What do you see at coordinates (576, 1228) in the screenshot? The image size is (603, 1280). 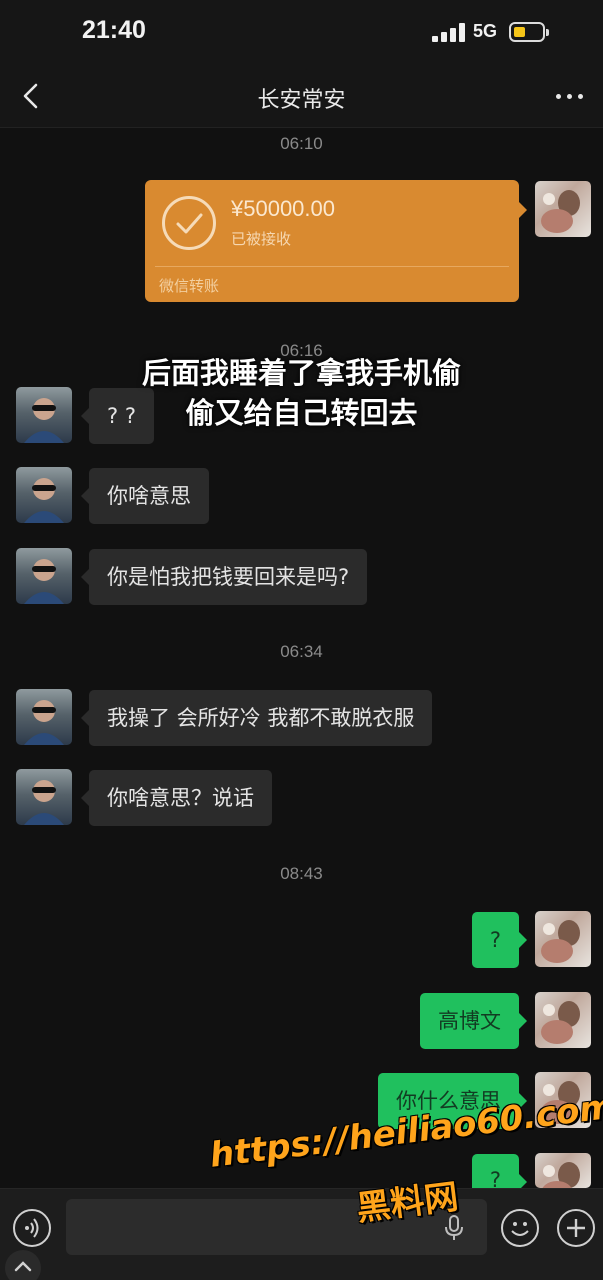 I see `plus-icon` at bounding box center [576, 1228].